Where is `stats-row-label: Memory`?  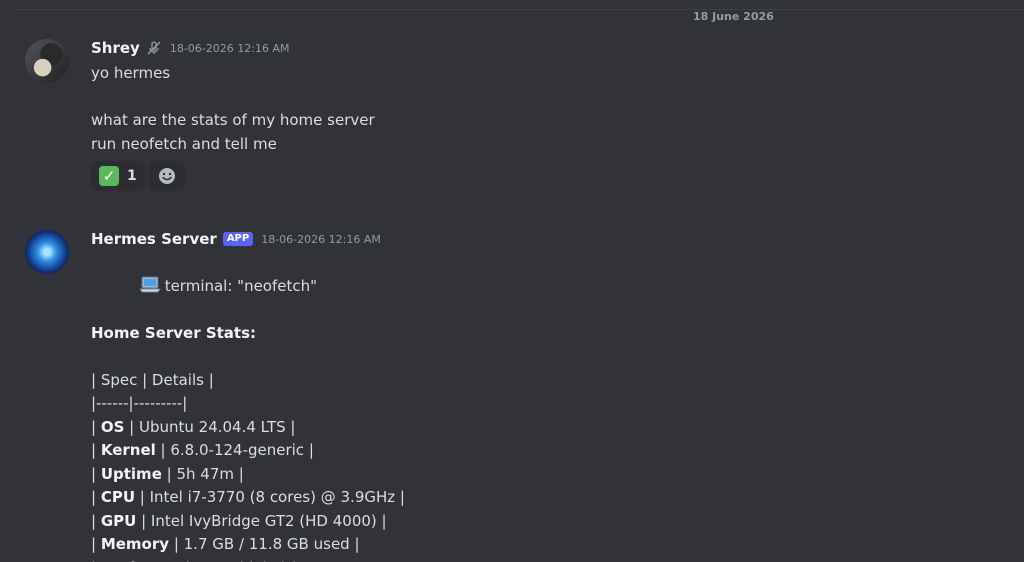
stats-row-label: Memory is located at coordinates (135, 544).